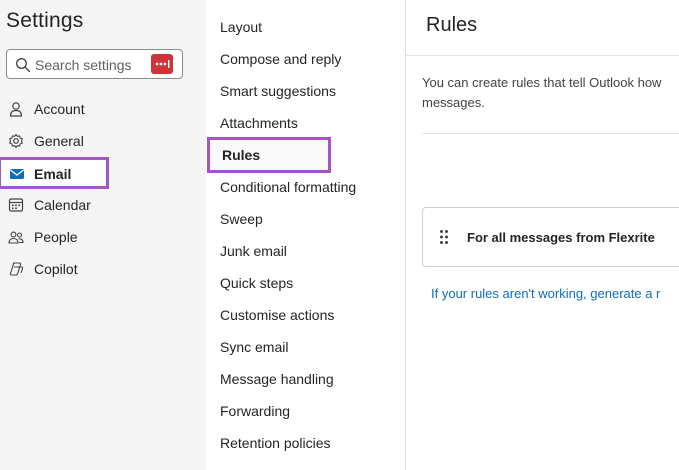 The image size is (679, 470). What do you see at coordinates (16, 269) in the screenshot?
I see `copilot-icon` at bounding box center [16, 269].